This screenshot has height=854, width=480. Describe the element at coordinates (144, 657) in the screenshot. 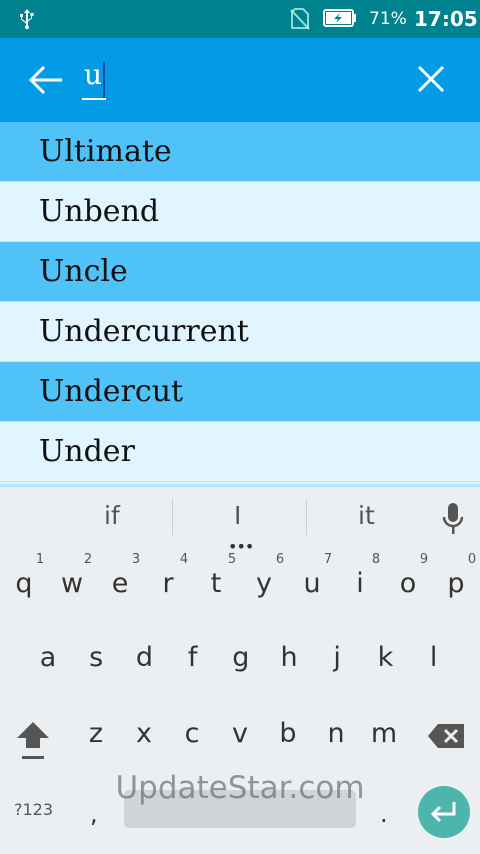

I see `key-d: d` at that location.